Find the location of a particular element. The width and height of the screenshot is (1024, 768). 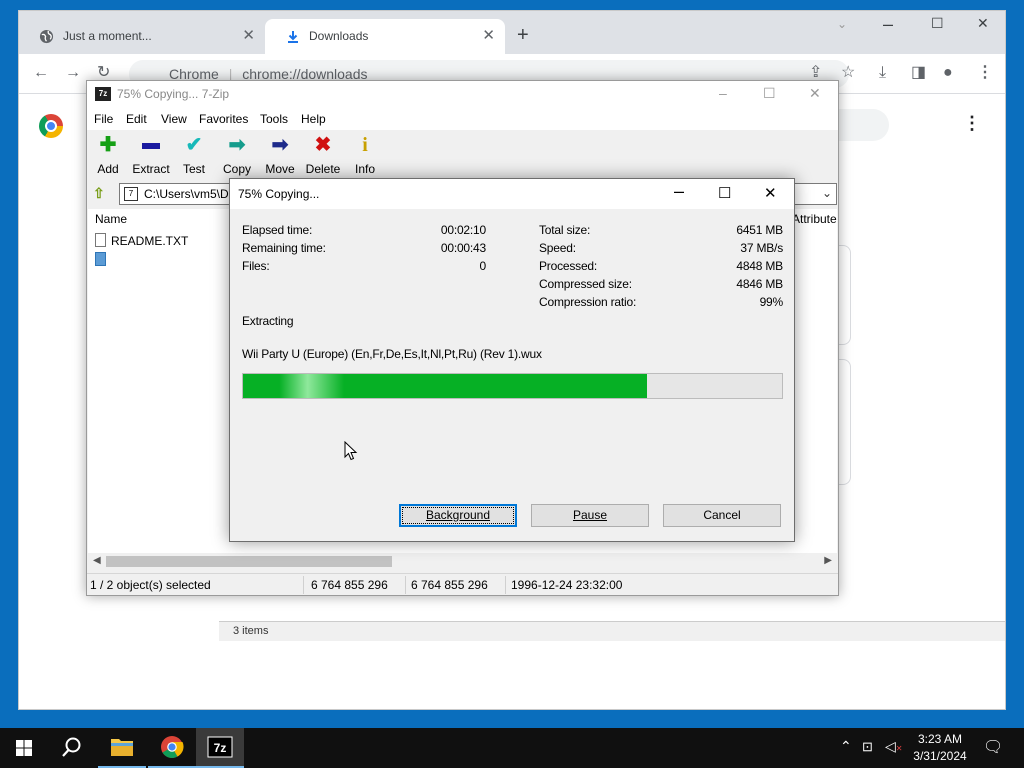

operation-label: Extracting is located at coordinates (268, 321).